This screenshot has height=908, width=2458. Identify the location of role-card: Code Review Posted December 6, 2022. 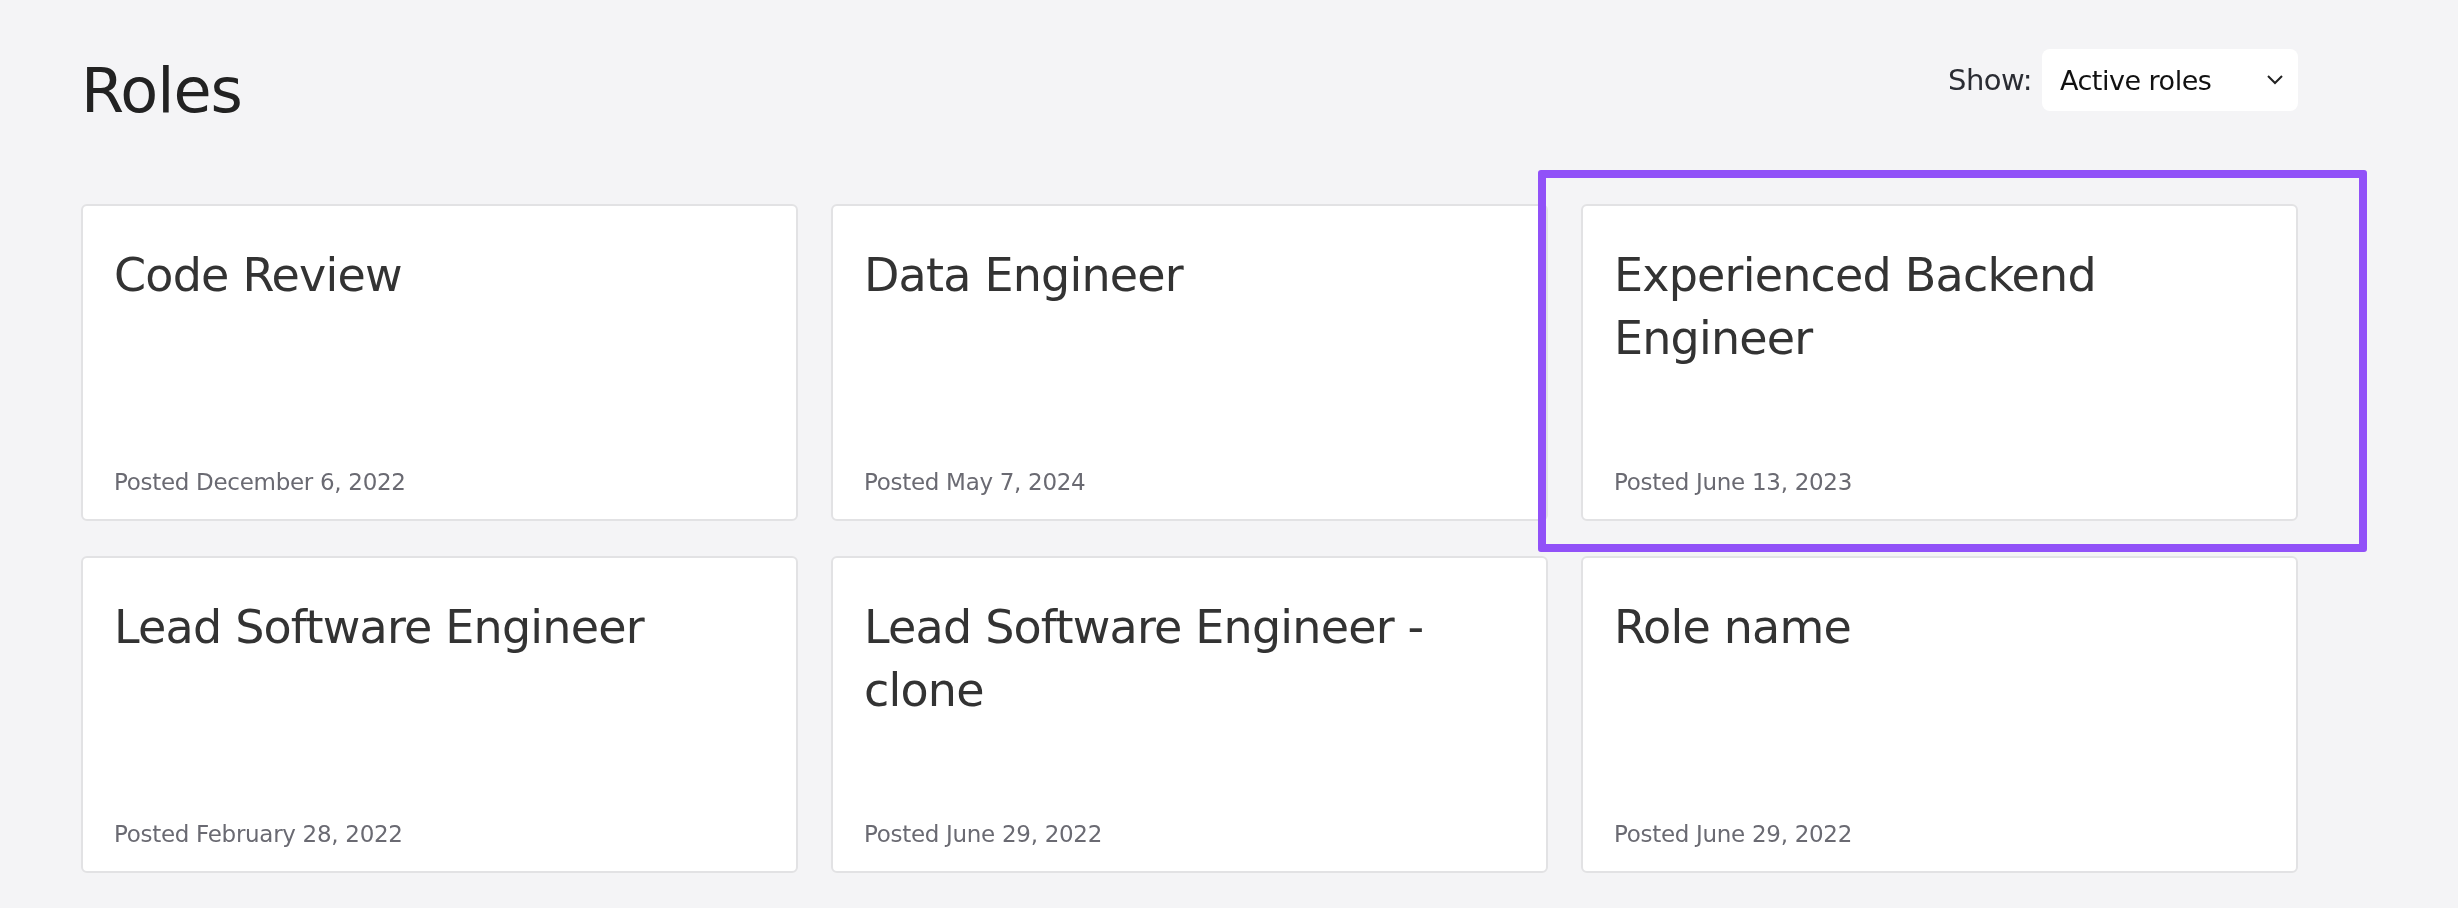
(439, 362).